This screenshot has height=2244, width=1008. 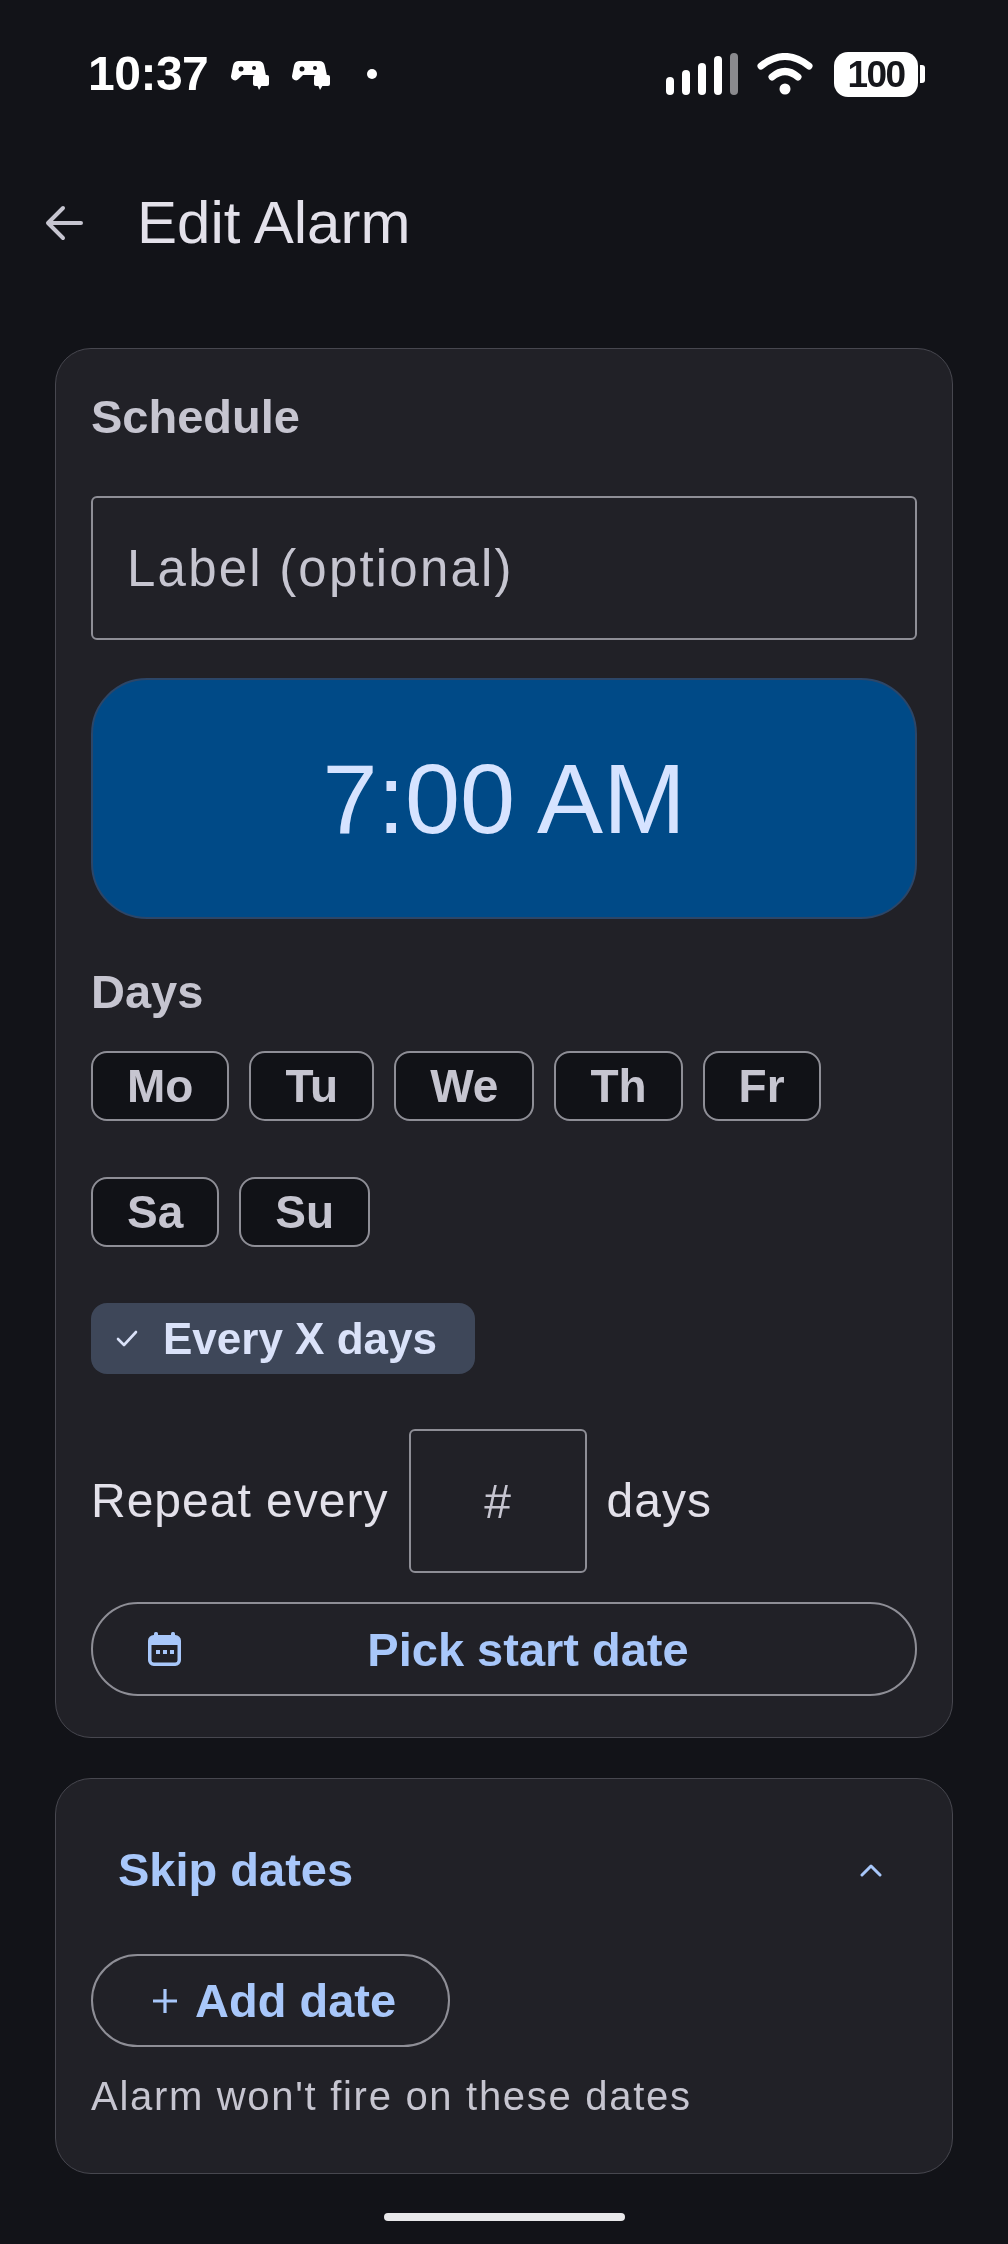 I want to click on skip-dates-header: Skip dates, so click(x=504, y=1870).